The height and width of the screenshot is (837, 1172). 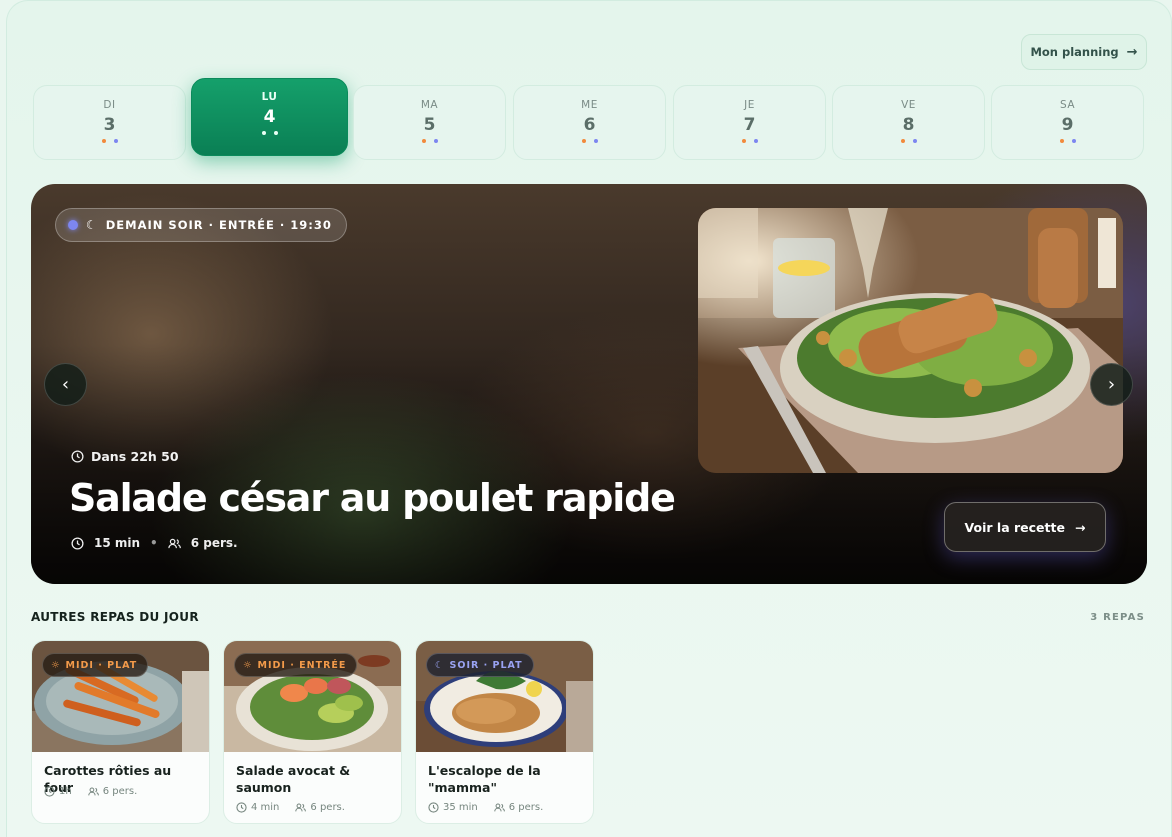 I want to click on meal-time: 1h, so click(x=65, y=791).